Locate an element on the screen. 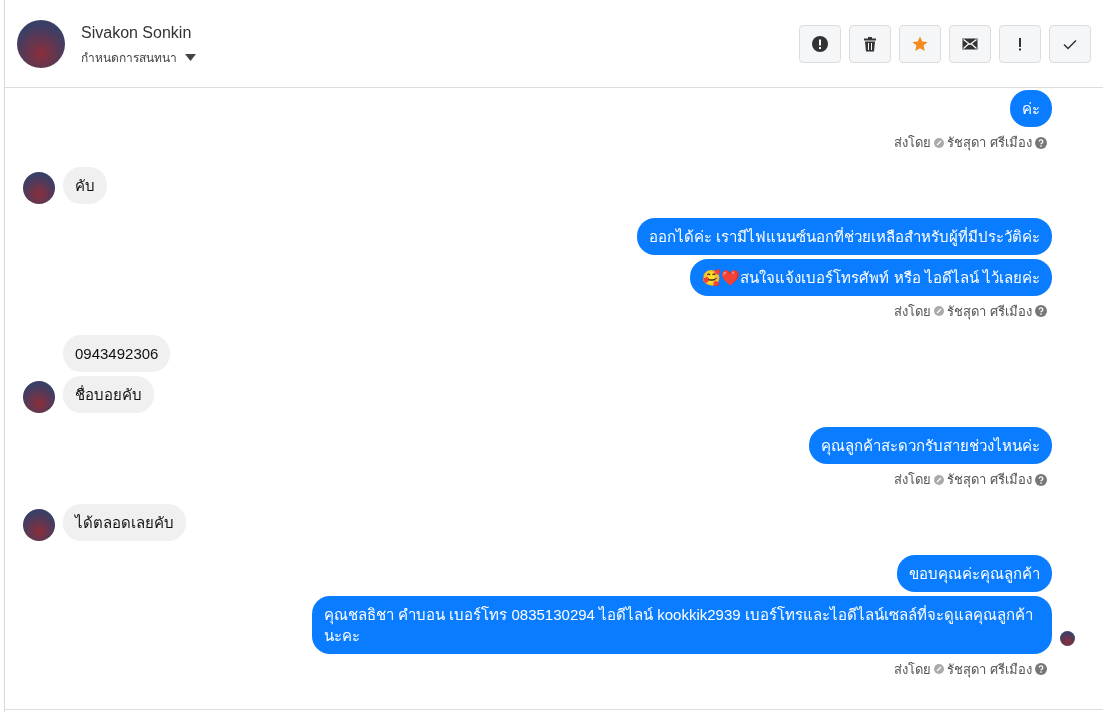  message-bubble: ออกได้ค่ะ เรามีไฟแนนซ์นอกที่ช่วยเหลือสำหรับผู้ที่มีประวัติค่ะ is located at coordinates (844, 236).